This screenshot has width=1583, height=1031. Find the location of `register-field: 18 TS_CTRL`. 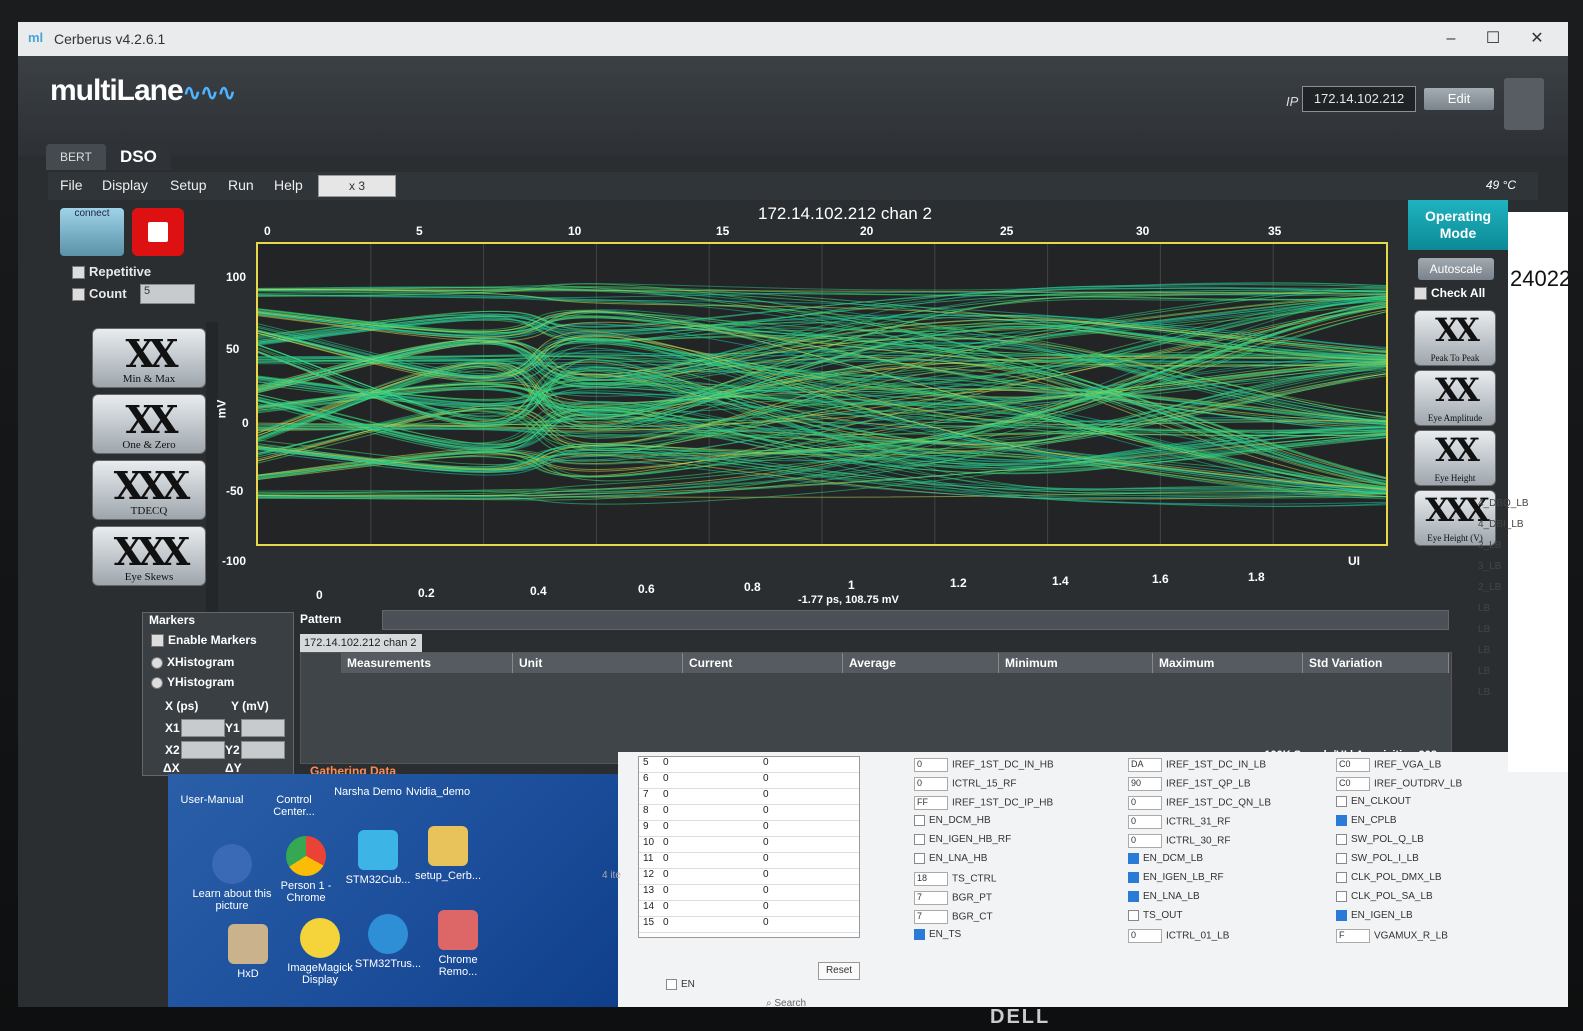

register-field: 18 TS_CTRL is located at coordinates (955, 879).